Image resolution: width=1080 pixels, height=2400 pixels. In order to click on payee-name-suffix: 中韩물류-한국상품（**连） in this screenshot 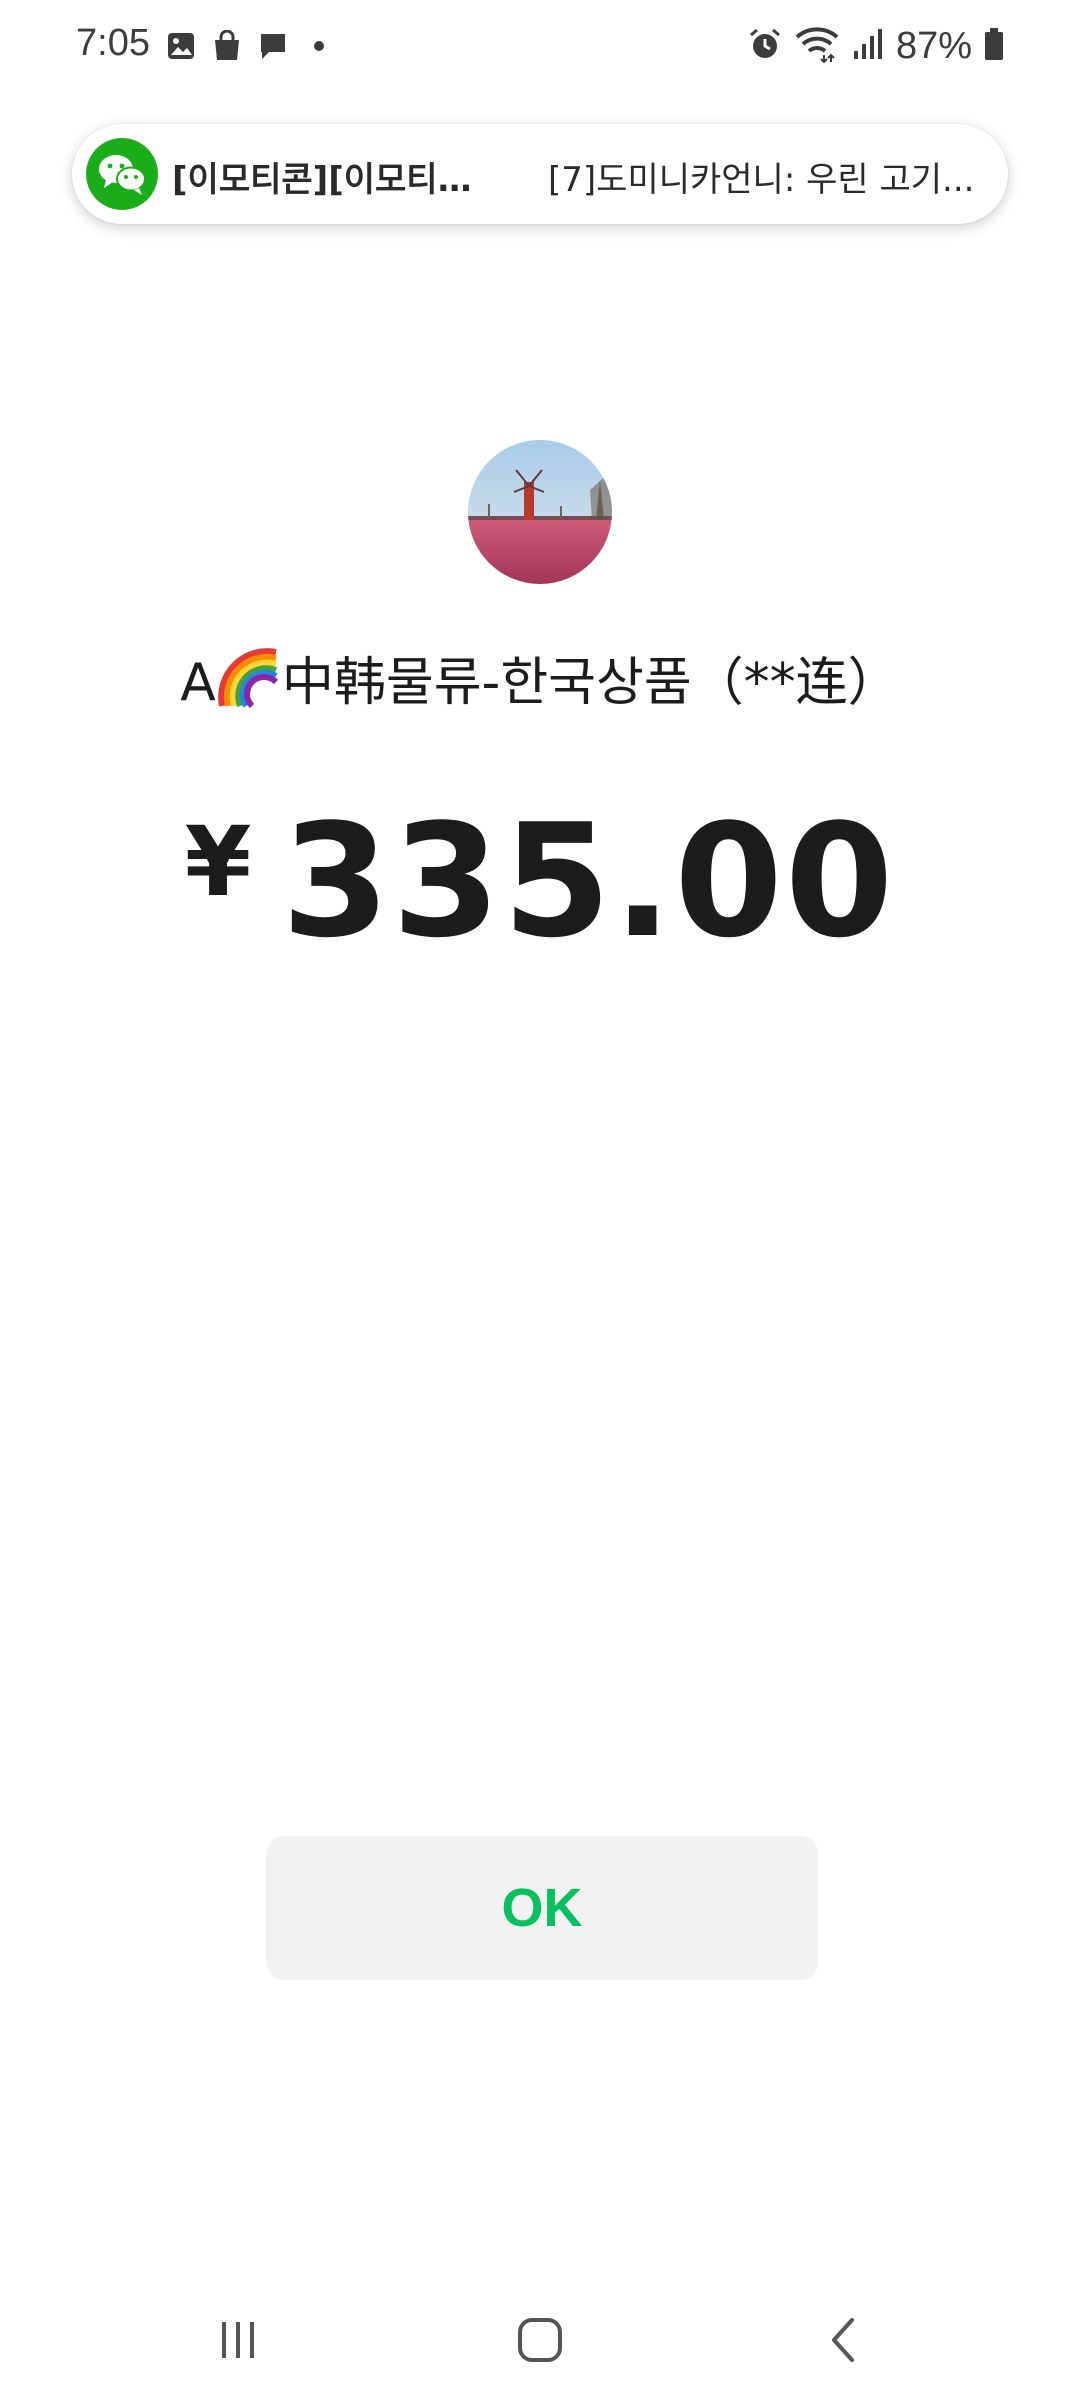, I will do `click(590, 683)`.